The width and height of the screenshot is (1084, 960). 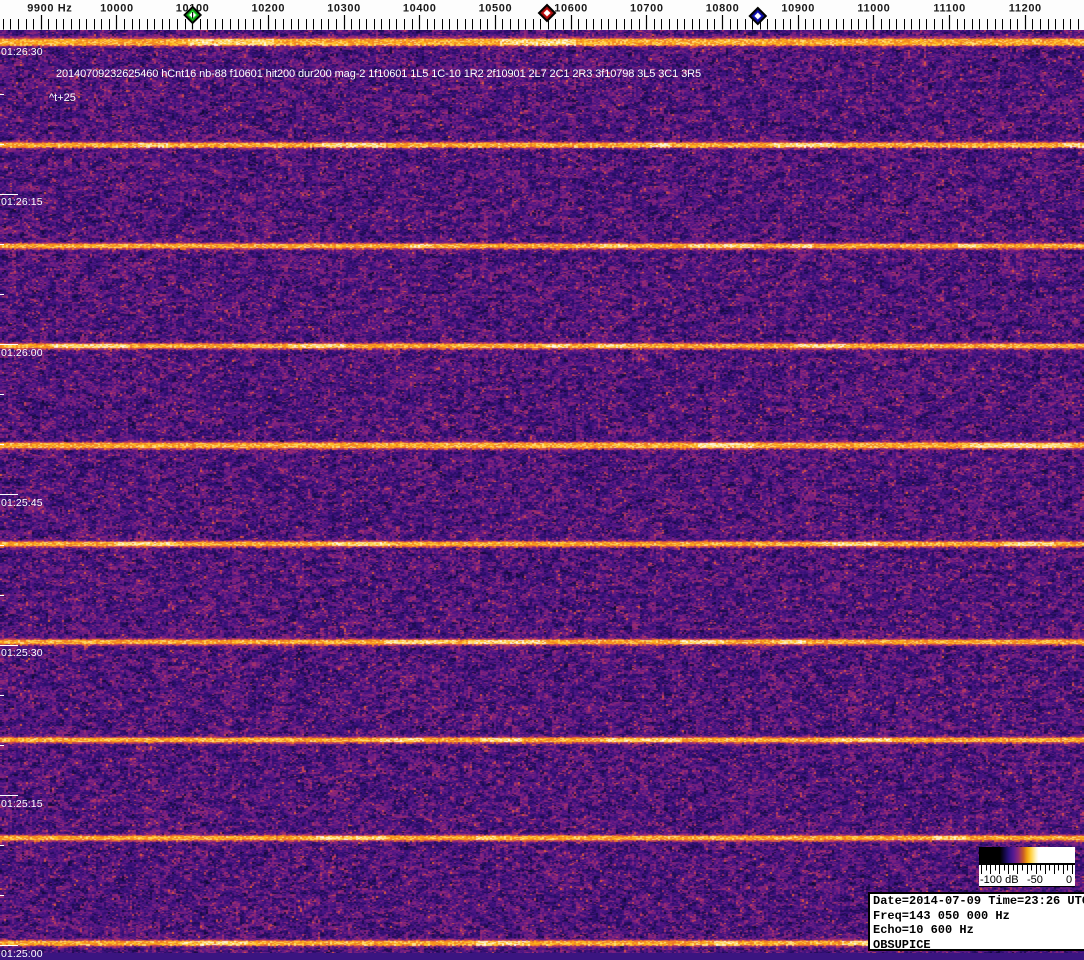 What do you see at coordinates (344, 9) in the screenshot?
I see `svg-text: 10300` at bounding box center [344, 9].